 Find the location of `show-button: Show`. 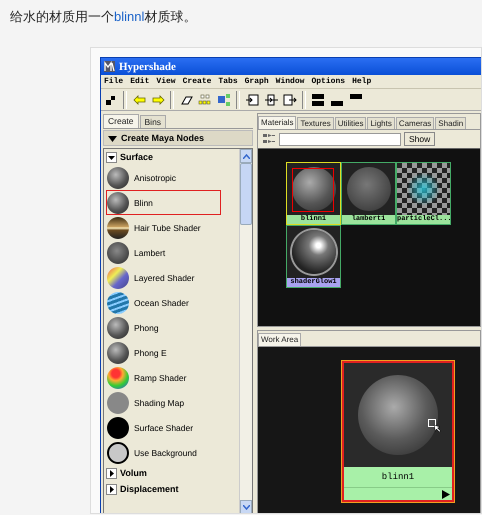

show-button: Show is located at coordinates (420, 139).